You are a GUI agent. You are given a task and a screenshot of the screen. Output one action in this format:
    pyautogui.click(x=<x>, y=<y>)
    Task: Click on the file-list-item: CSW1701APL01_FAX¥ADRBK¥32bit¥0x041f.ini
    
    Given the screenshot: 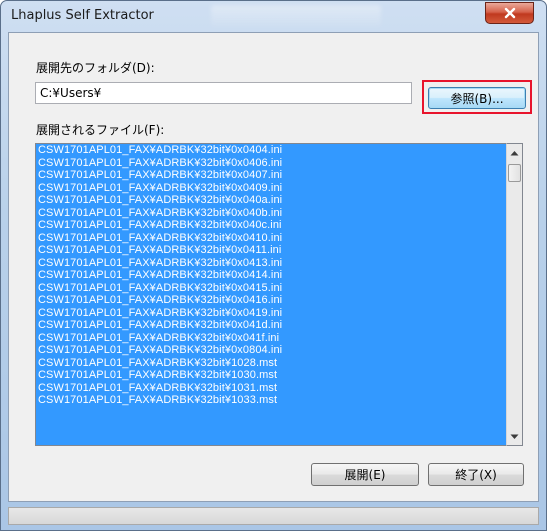 What is the action you would take?
    pyautogui.click(x=271, y=338)
    